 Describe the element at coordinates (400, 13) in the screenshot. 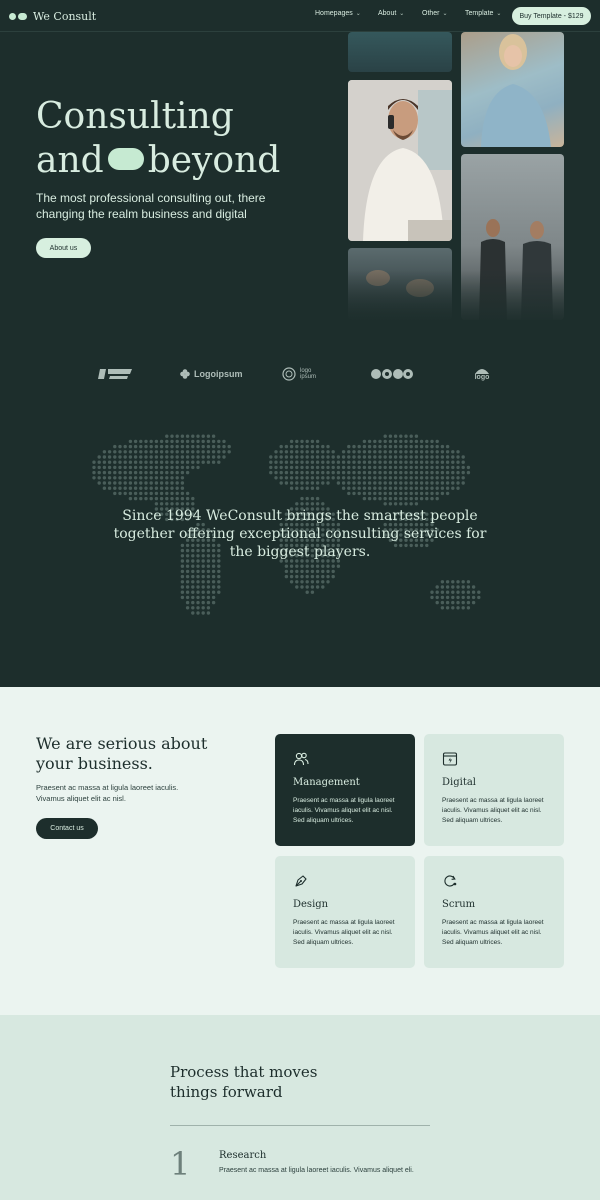

I see `menu-about: About ⌄` at that location.